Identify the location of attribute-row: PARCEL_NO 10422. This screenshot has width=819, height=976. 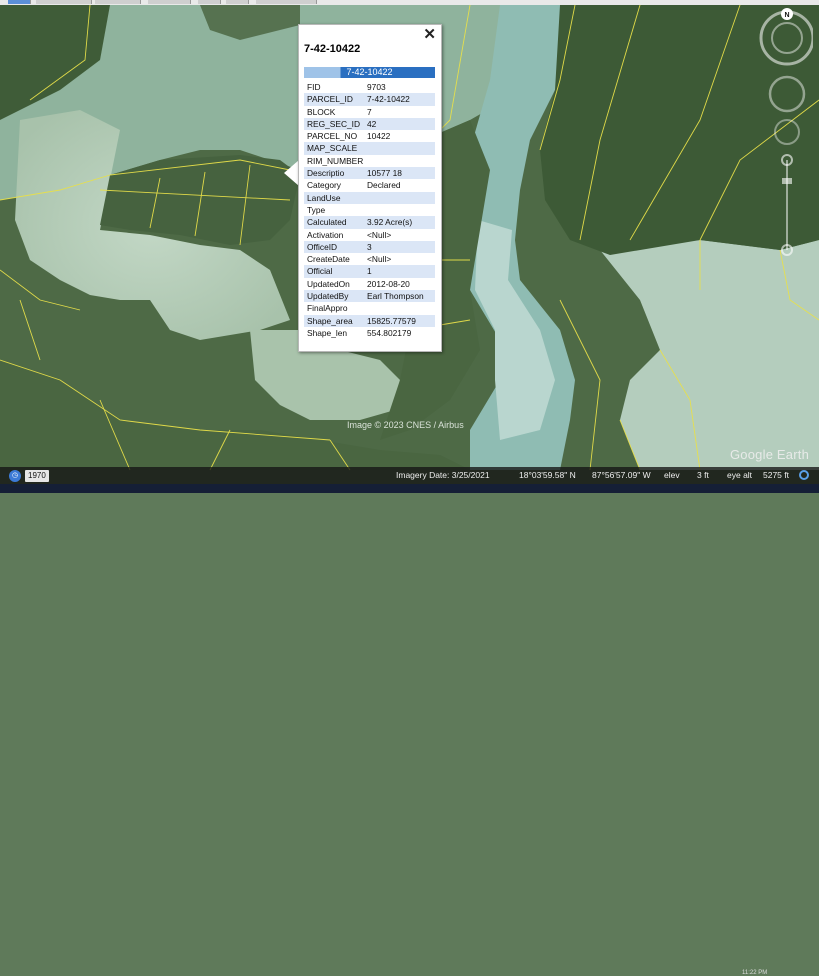
(369, 136).